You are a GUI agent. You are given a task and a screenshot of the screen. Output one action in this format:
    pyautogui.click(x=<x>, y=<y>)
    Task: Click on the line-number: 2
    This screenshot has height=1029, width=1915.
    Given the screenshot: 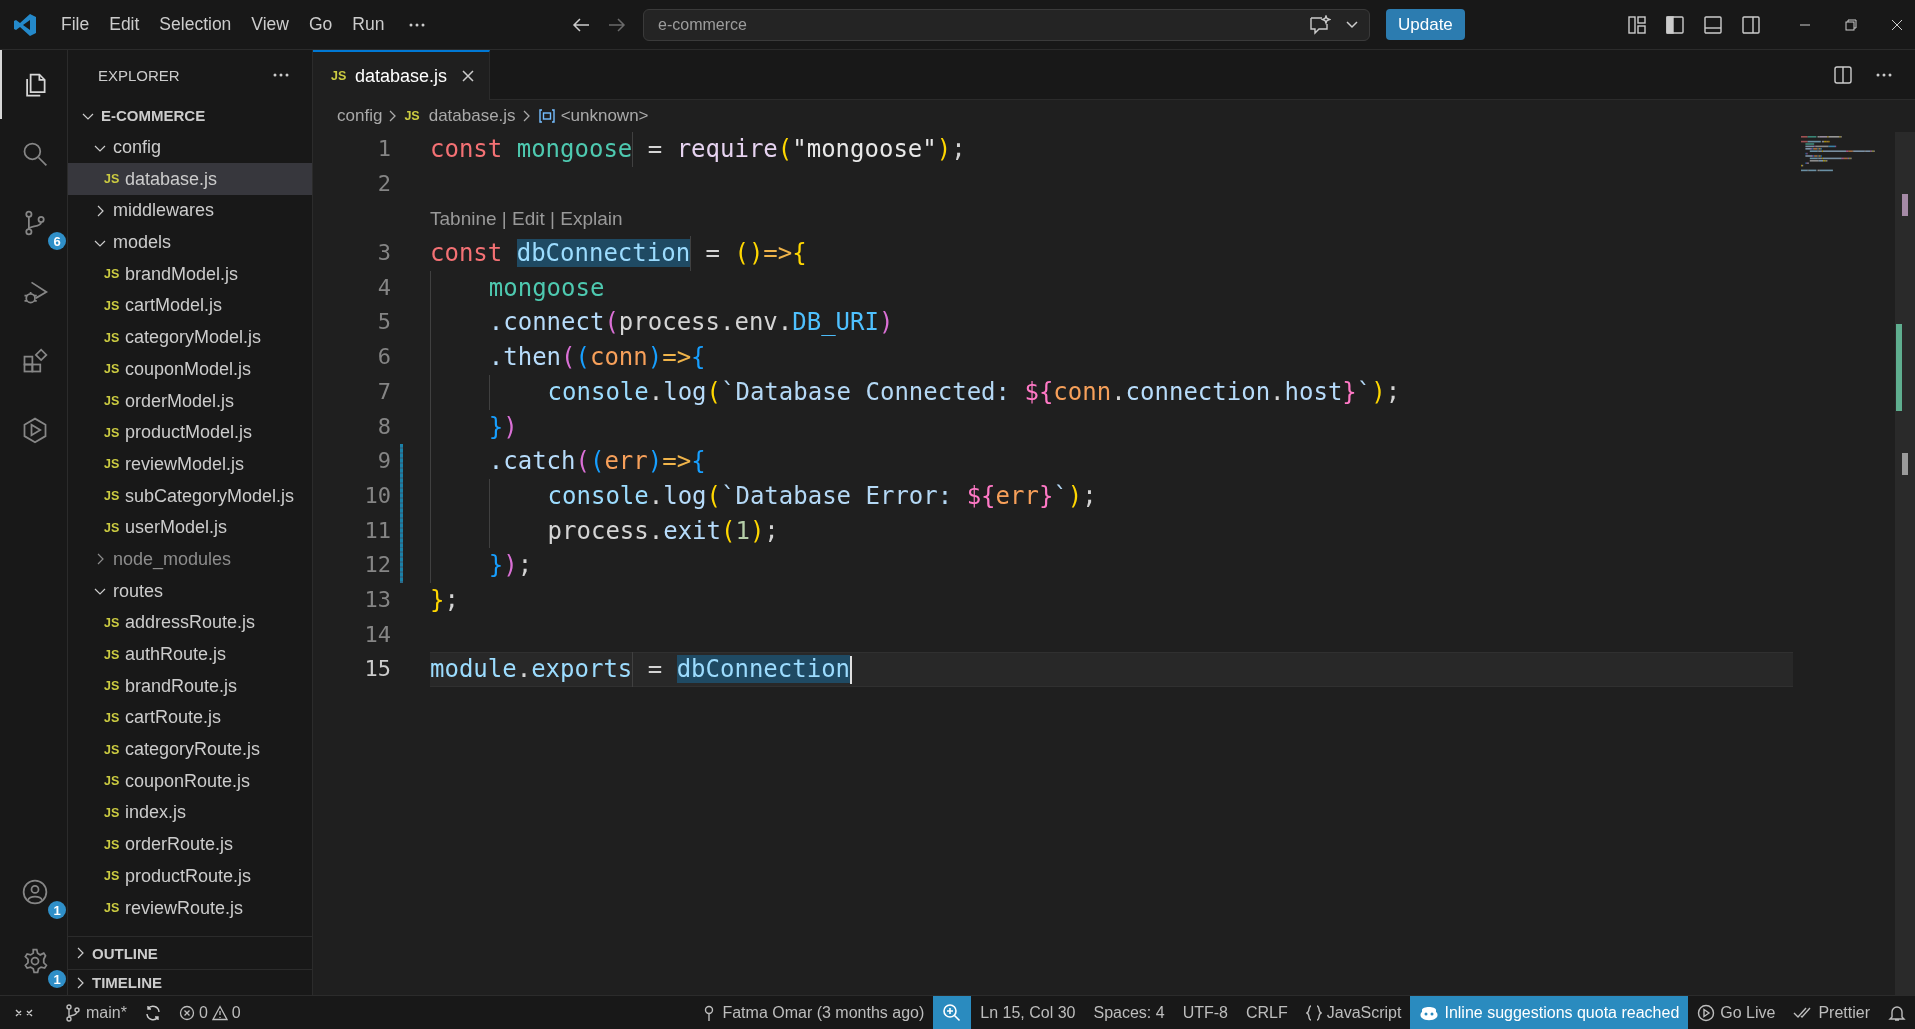 What is the action you would take?
    pyautogui.click(x=383, y=183)
    